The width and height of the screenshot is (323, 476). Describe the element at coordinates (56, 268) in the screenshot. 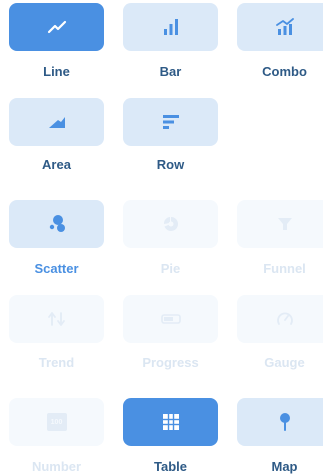

I see `chart-type-scatter-label: Scatter` at that location.